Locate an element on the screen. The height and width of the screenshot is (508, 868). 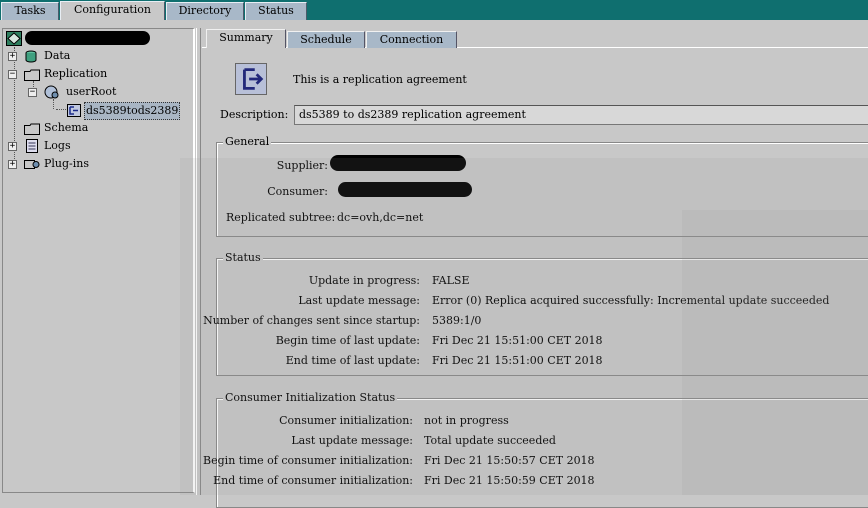
replica-icon is located at coordinates (51, 92).